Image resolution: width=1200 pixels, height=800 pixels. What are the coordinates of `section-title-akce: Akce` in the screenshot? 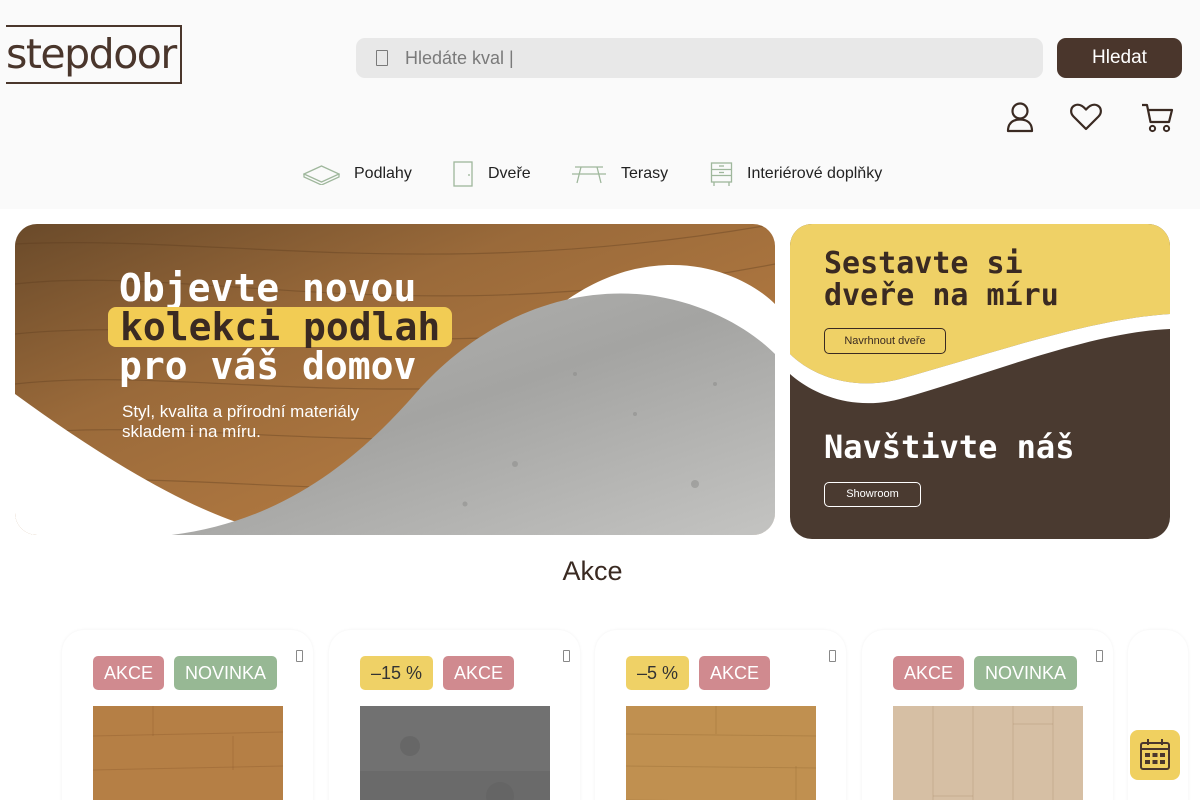 It's located at (592, 571).